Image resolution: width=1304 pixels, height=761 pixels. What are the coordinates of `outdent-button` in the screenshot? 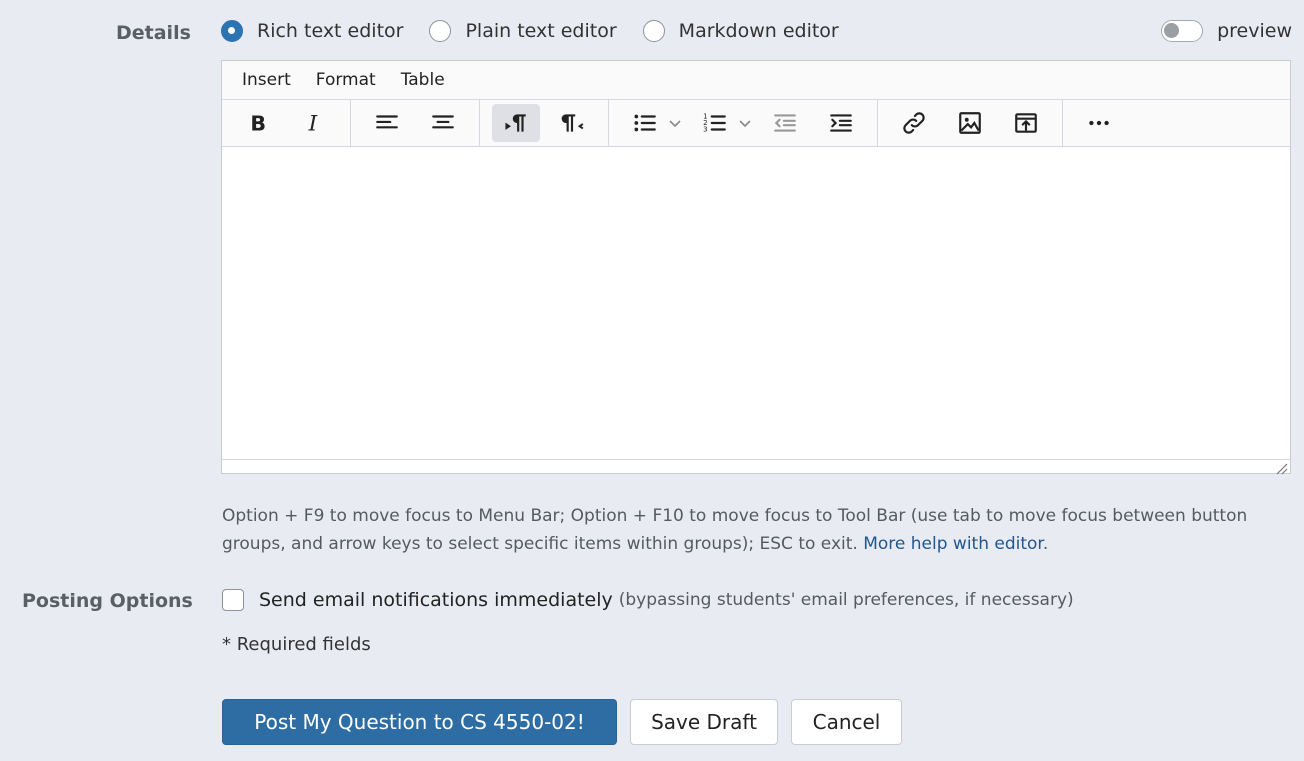 It's located at (785, 123).